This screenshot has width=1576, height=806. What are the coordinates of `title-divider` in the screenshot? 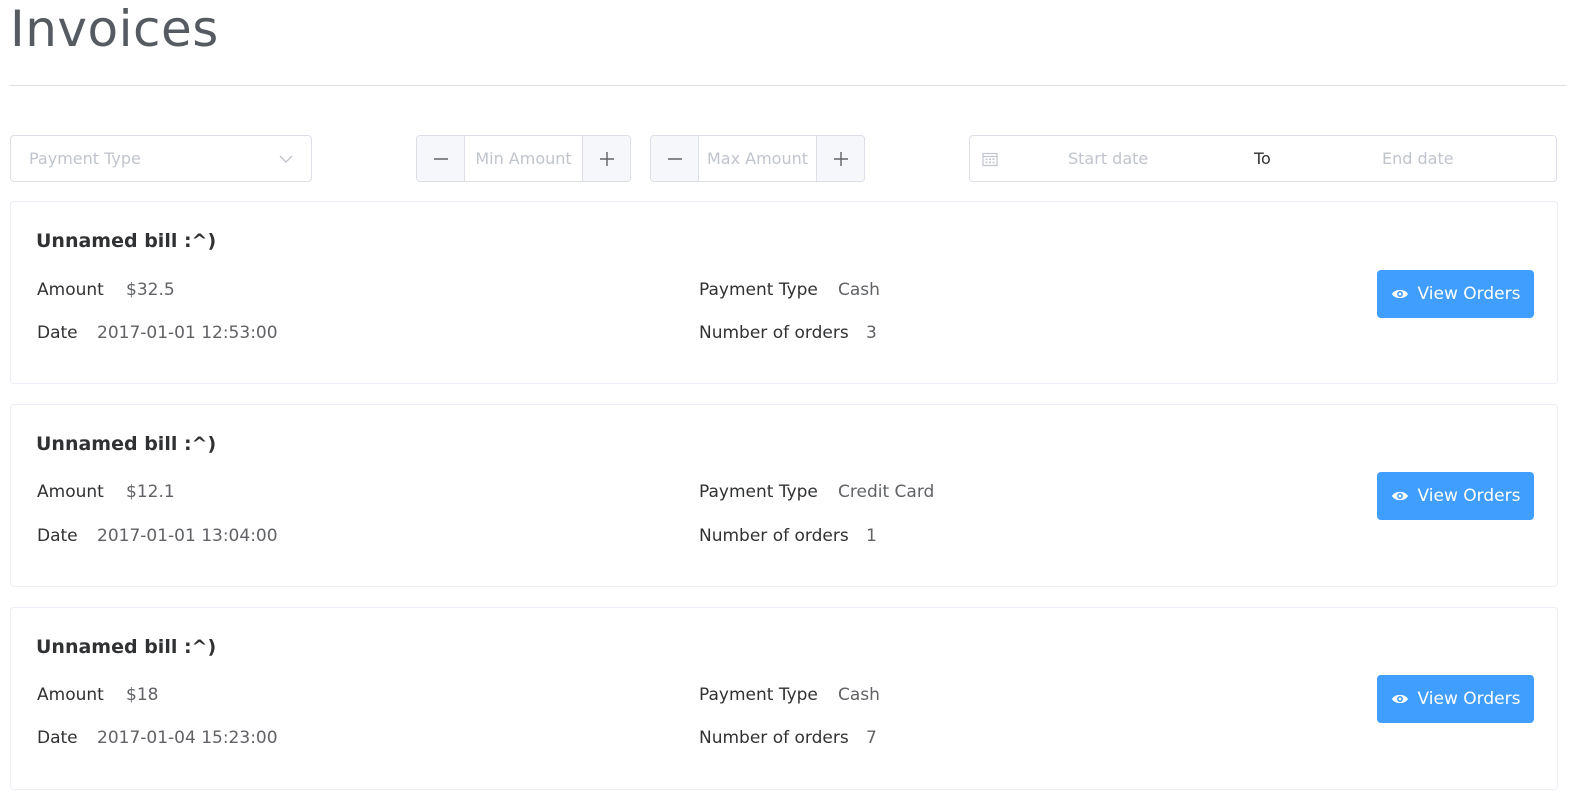 It's located at (788, 85).